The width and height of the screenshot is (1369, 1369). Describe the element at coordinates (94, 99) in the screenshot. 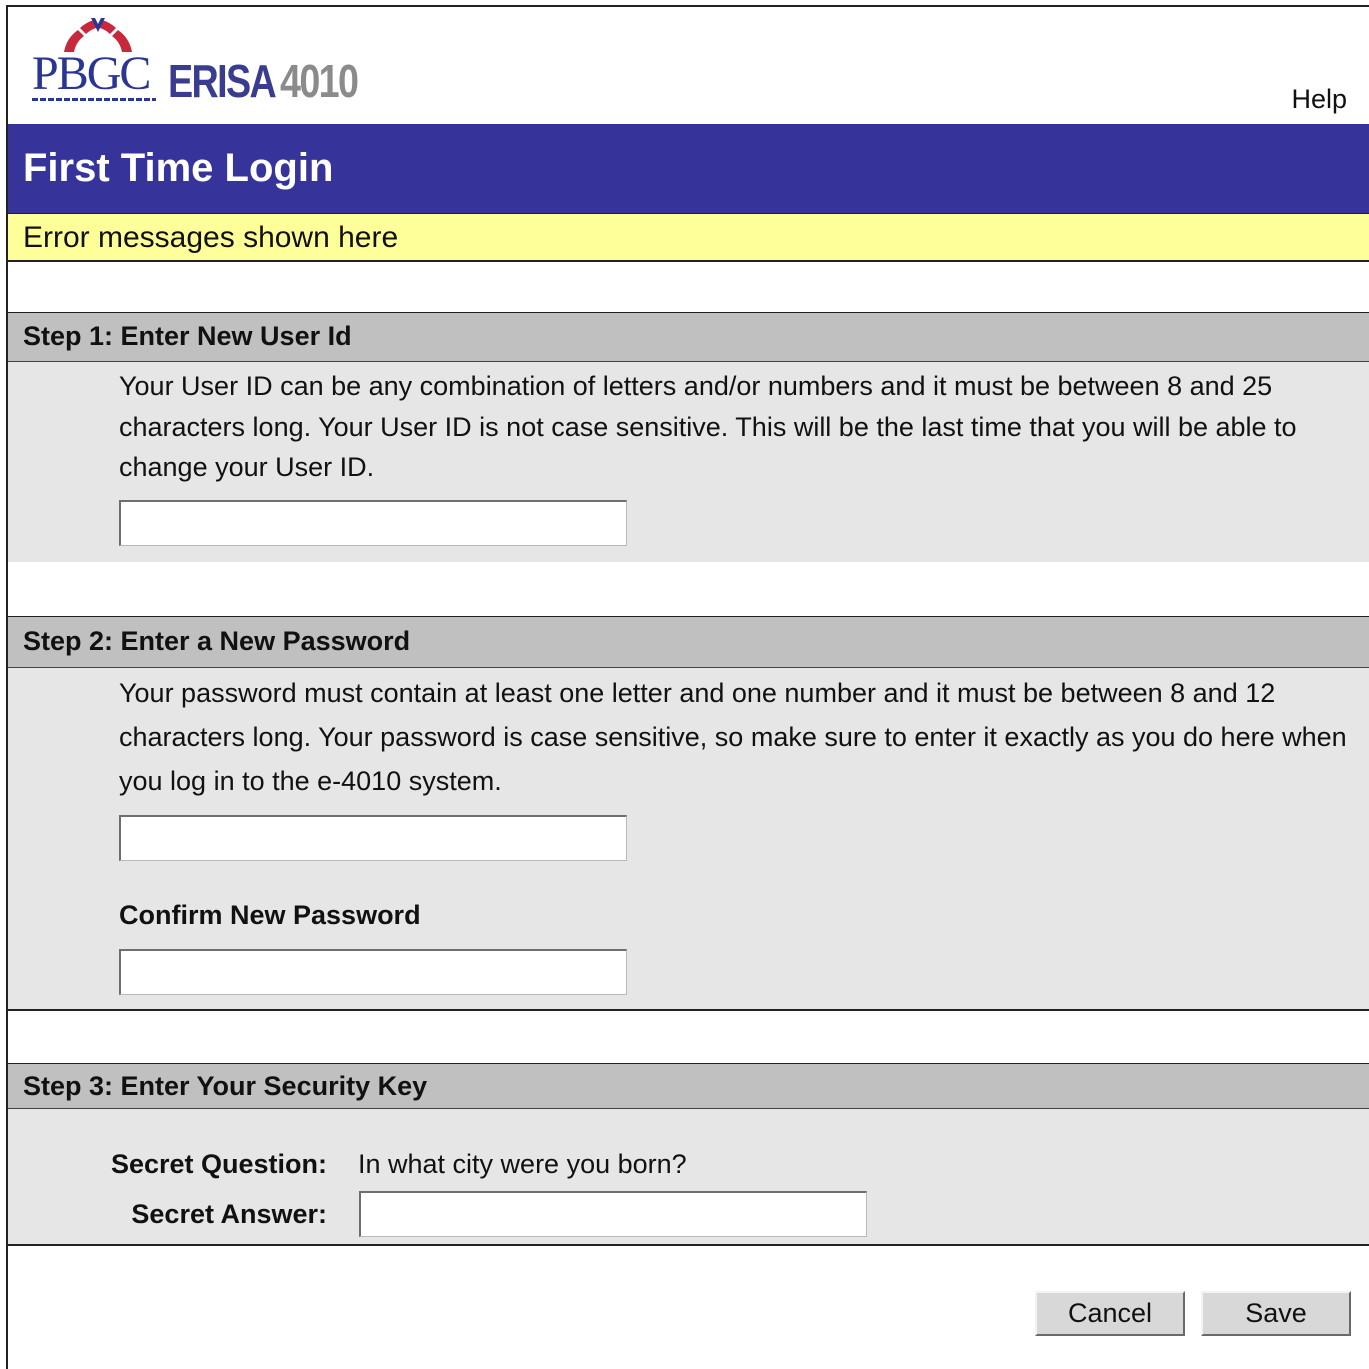

I see `logo-tagline-mark` at that location.